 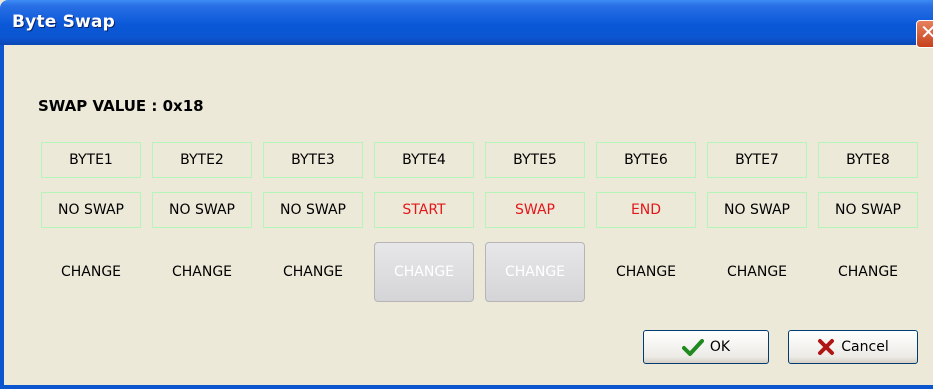 I want to click on title-bar: Byte Swap ✕, so click(x=466, y=24).